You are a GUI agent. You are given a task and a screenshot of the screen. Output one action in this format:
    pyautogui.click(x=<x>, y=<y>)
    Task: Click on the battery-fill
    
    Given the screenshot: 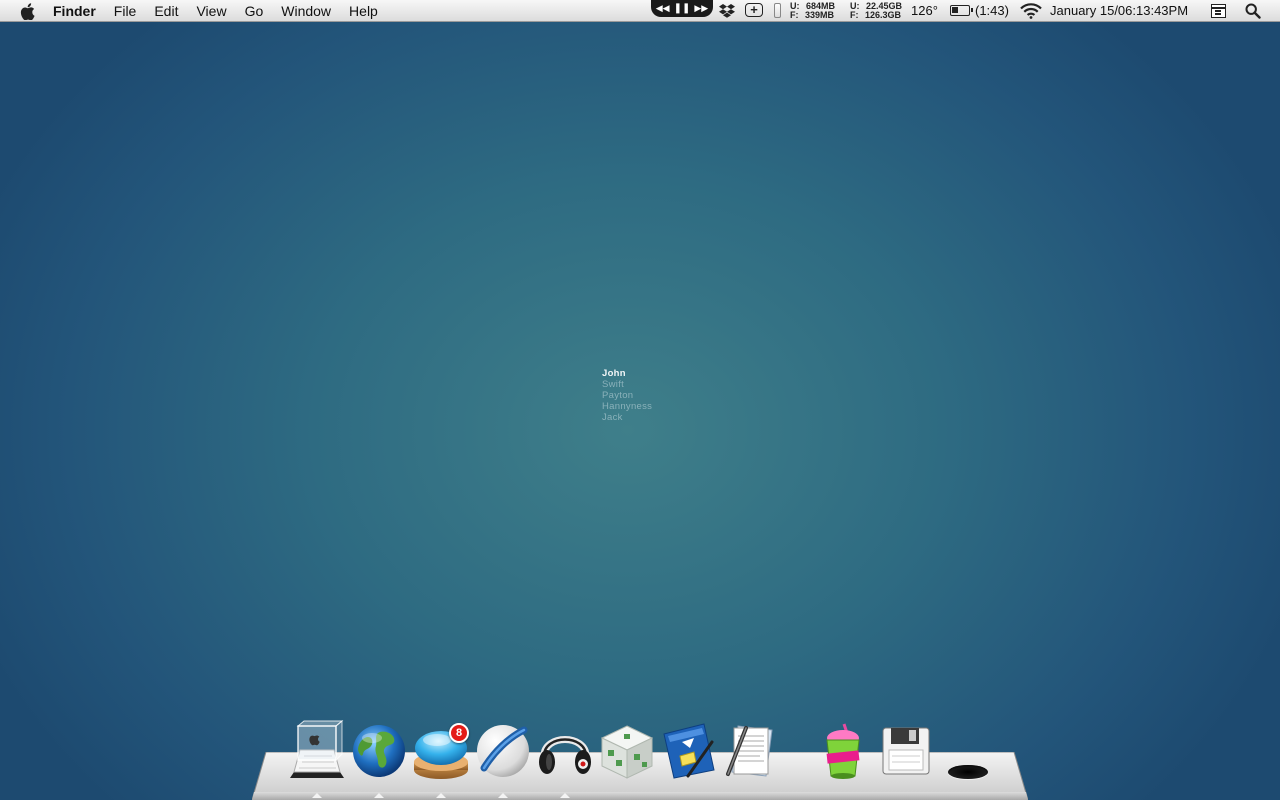 What is the action you would take?
    pyautogui.click(x=955, y=10)
    